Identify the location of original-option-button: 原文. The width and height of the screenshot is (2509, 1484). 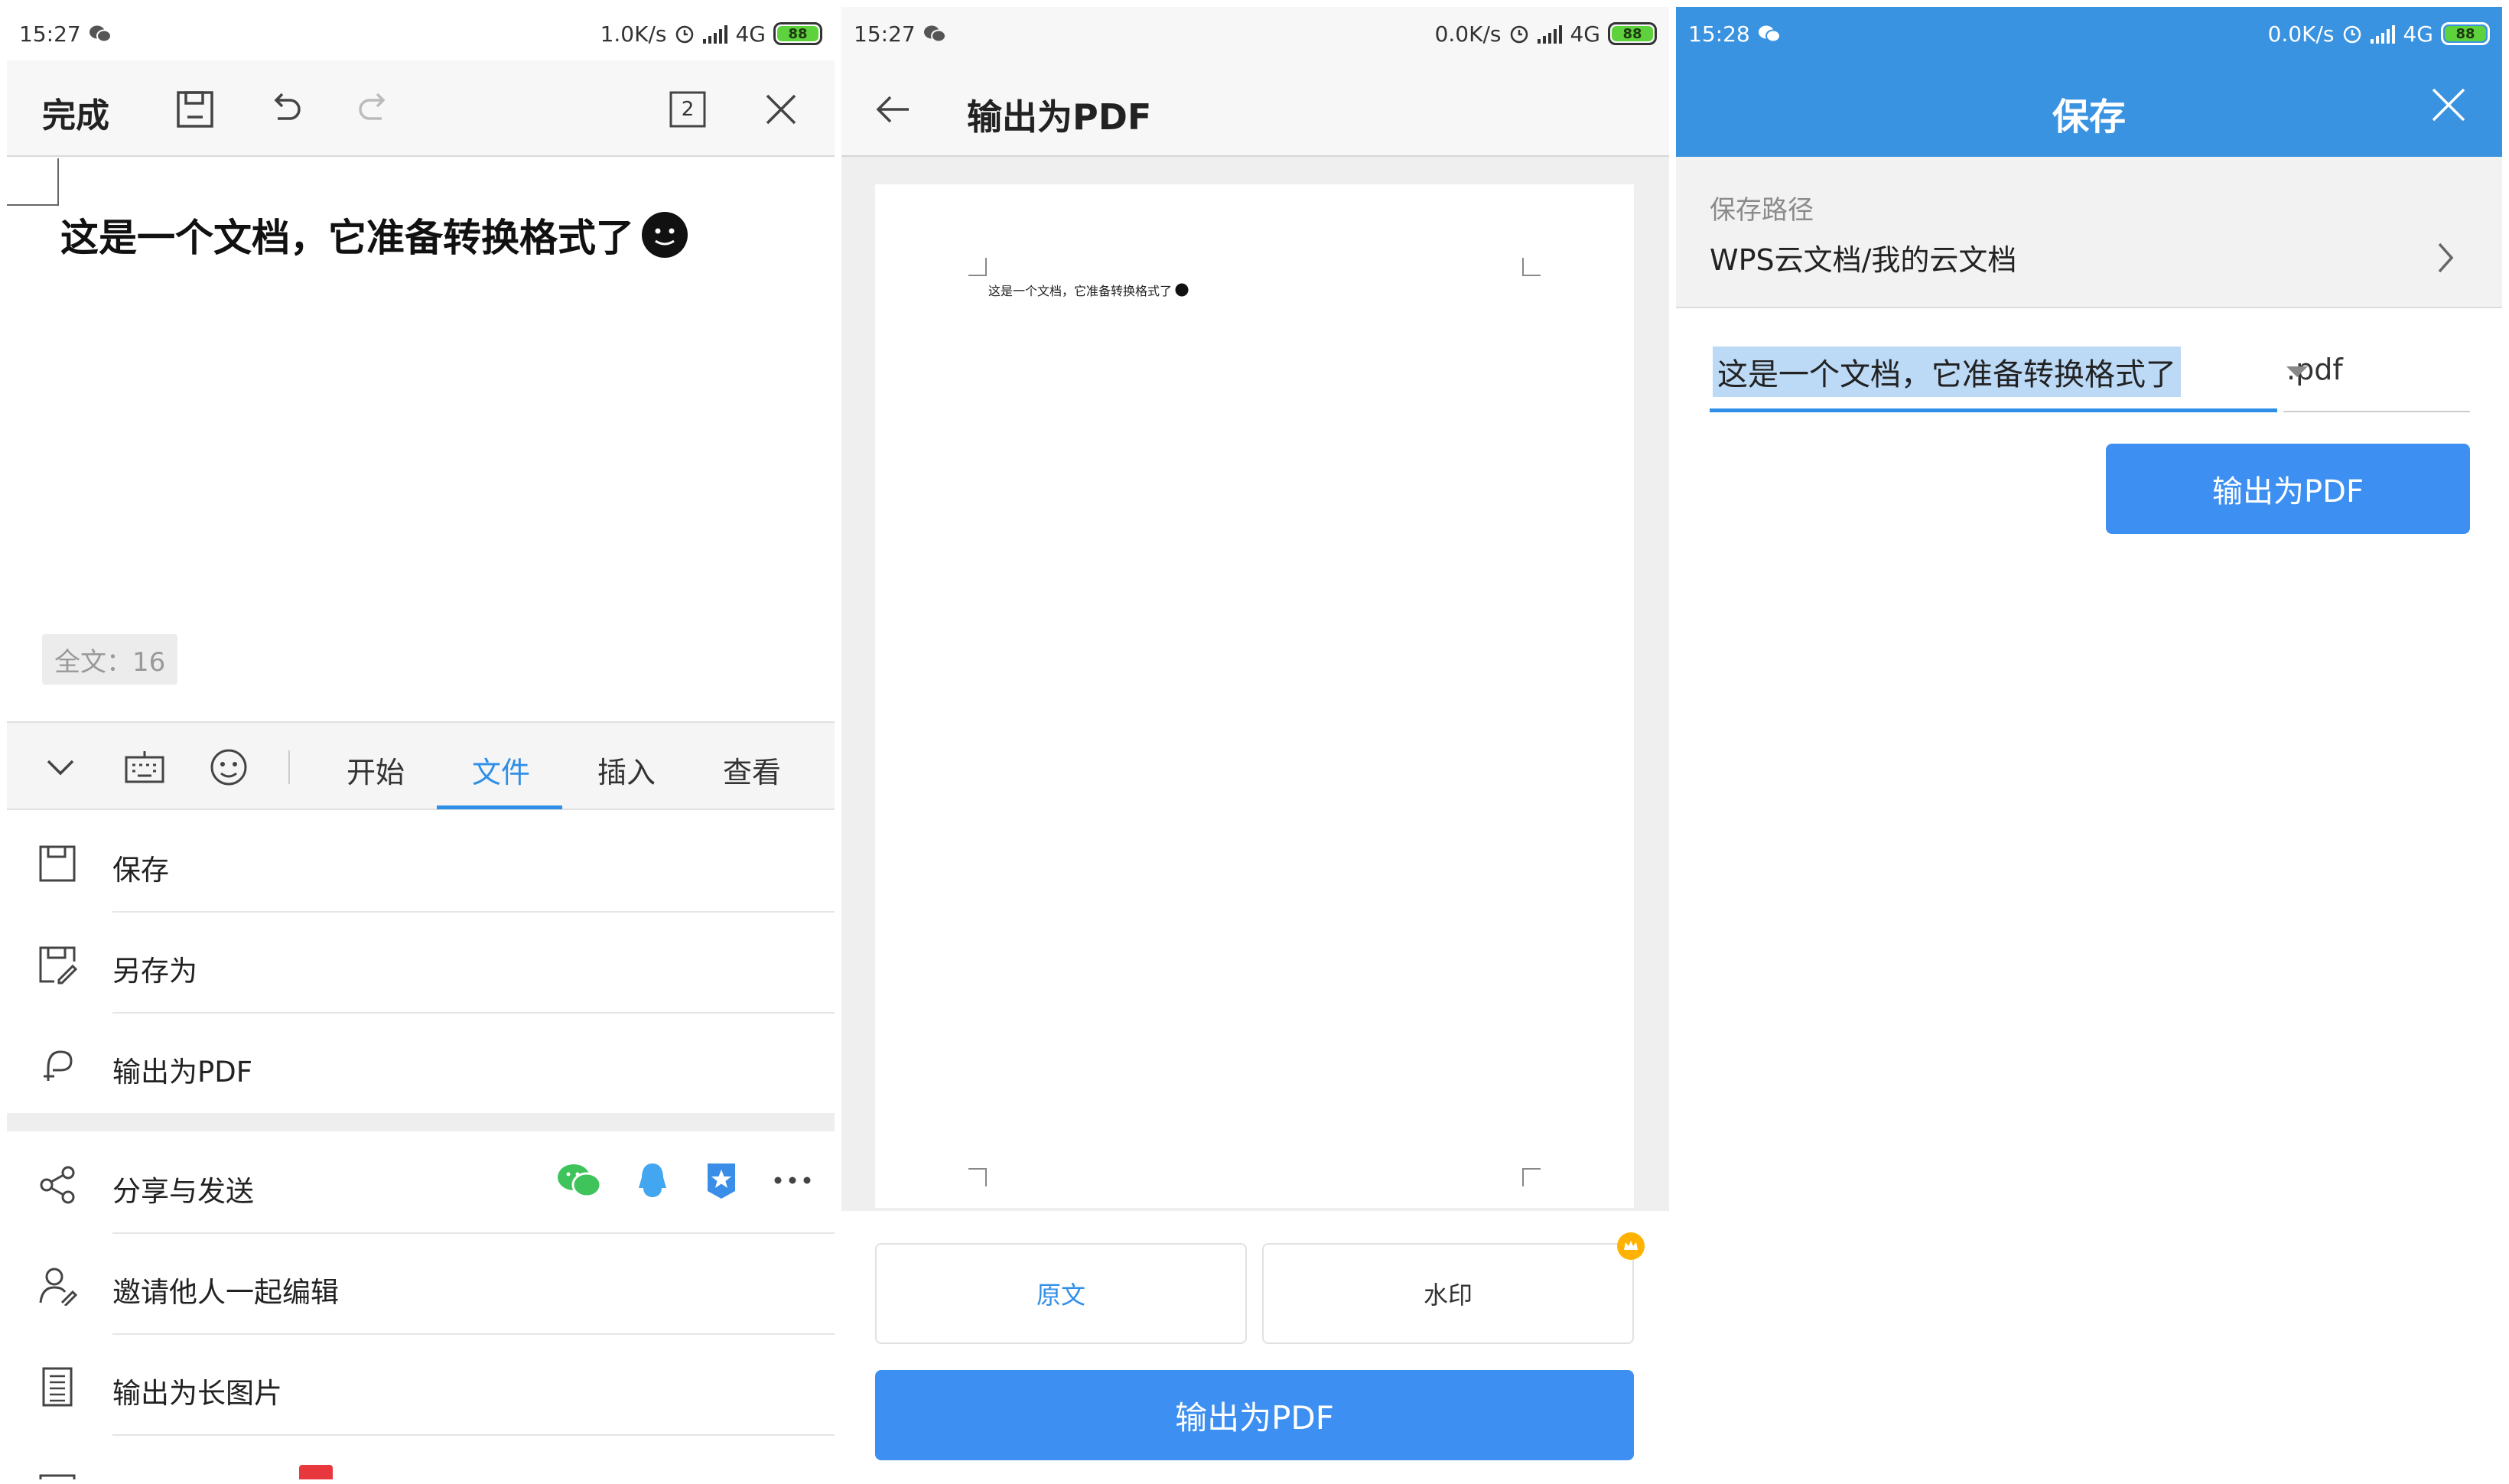
(1061, 1293).